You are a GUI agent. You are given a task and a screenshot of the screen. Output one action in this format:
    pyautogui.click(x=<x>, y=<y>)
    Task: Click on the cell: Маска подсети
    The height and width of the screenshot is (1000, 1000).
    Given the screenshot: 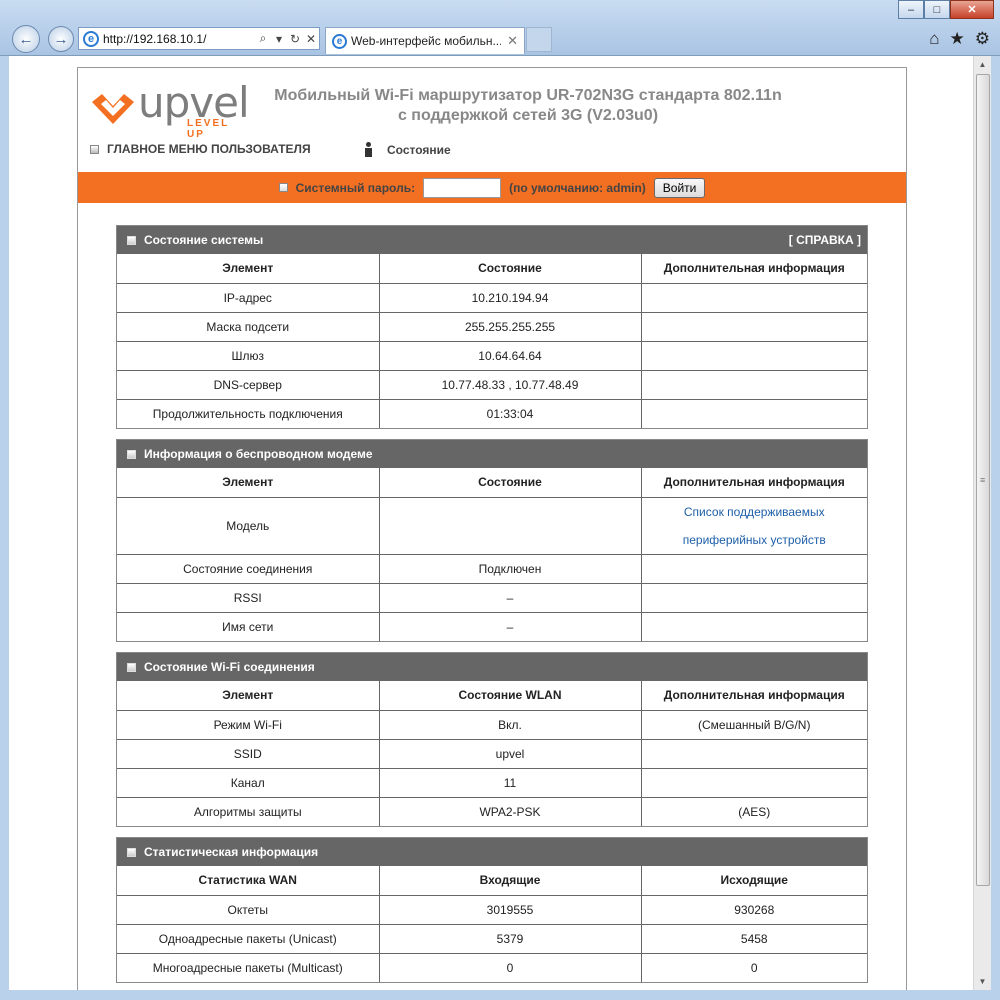 What is the action you would take?
    pyautogui.click(x=248, y=326)
    